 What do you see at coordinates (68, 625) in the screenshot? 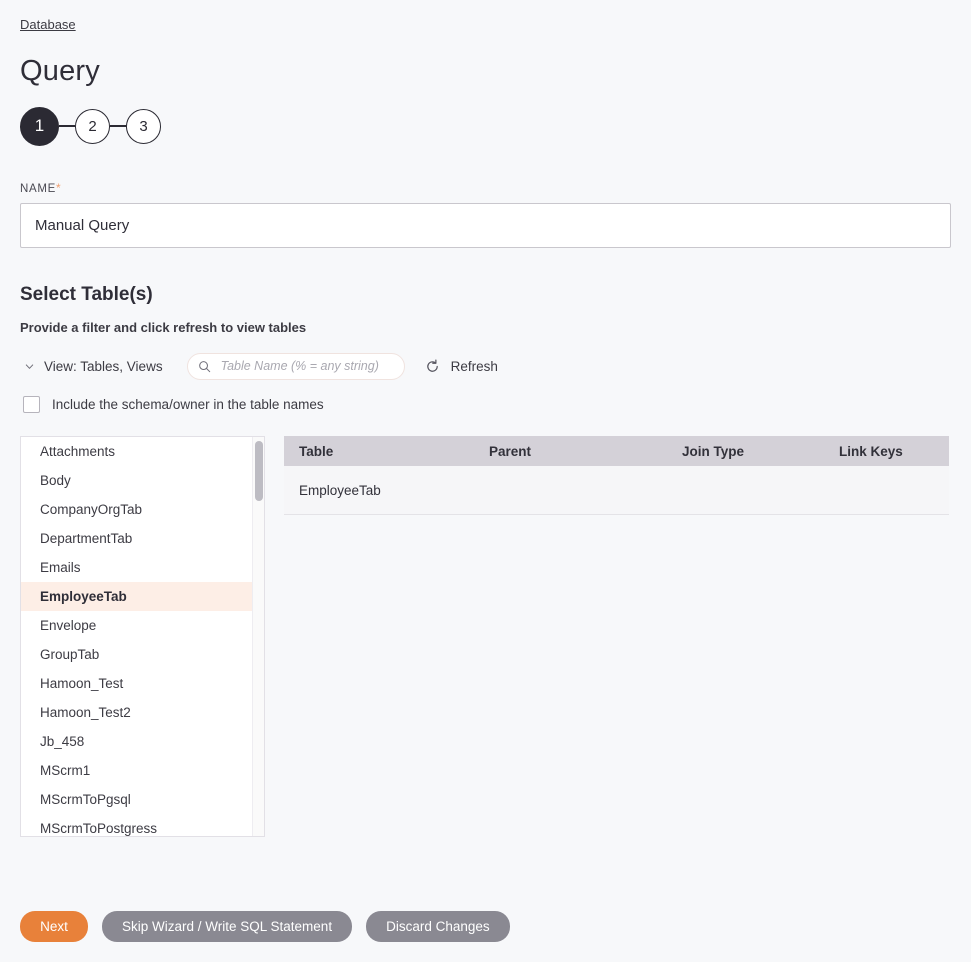
I see `list-item-label: Envelope` at bounding box center [68, 625].